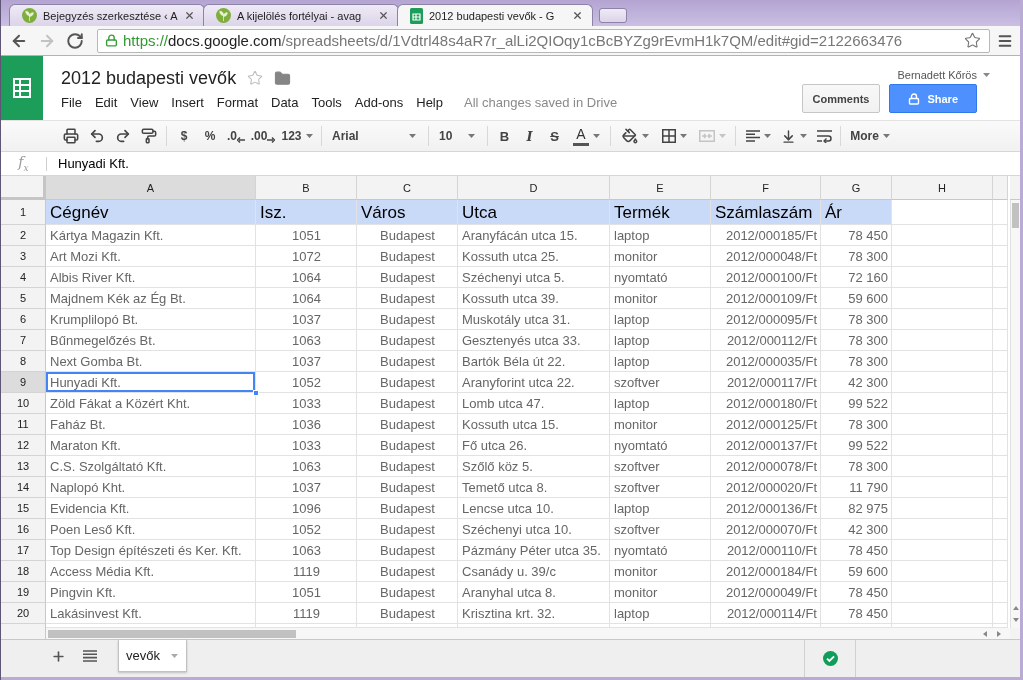 The height and width of the screenshot is (680, 1023). I want to click on row-header: 6, so click(23, 319).